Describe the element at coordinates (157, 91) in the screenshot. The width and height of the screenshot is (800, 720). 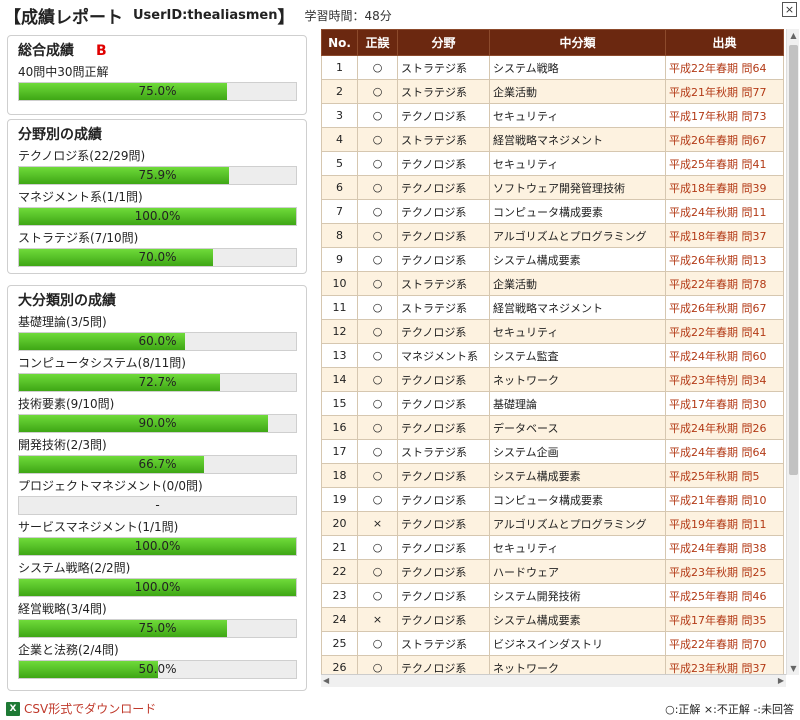
I see `overall-progress-bar: 75.0%` at that location.